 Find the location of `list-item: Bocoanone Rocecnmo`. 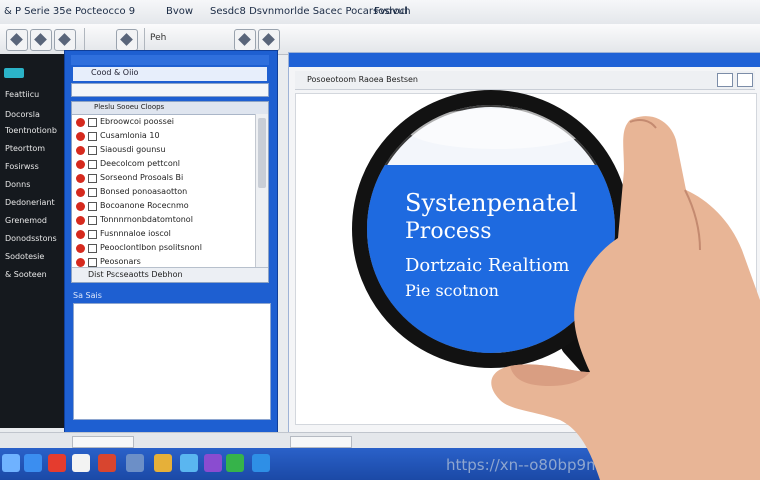

list-item: Bocoanone Rocecnmo is located at coordinates (161, 206).